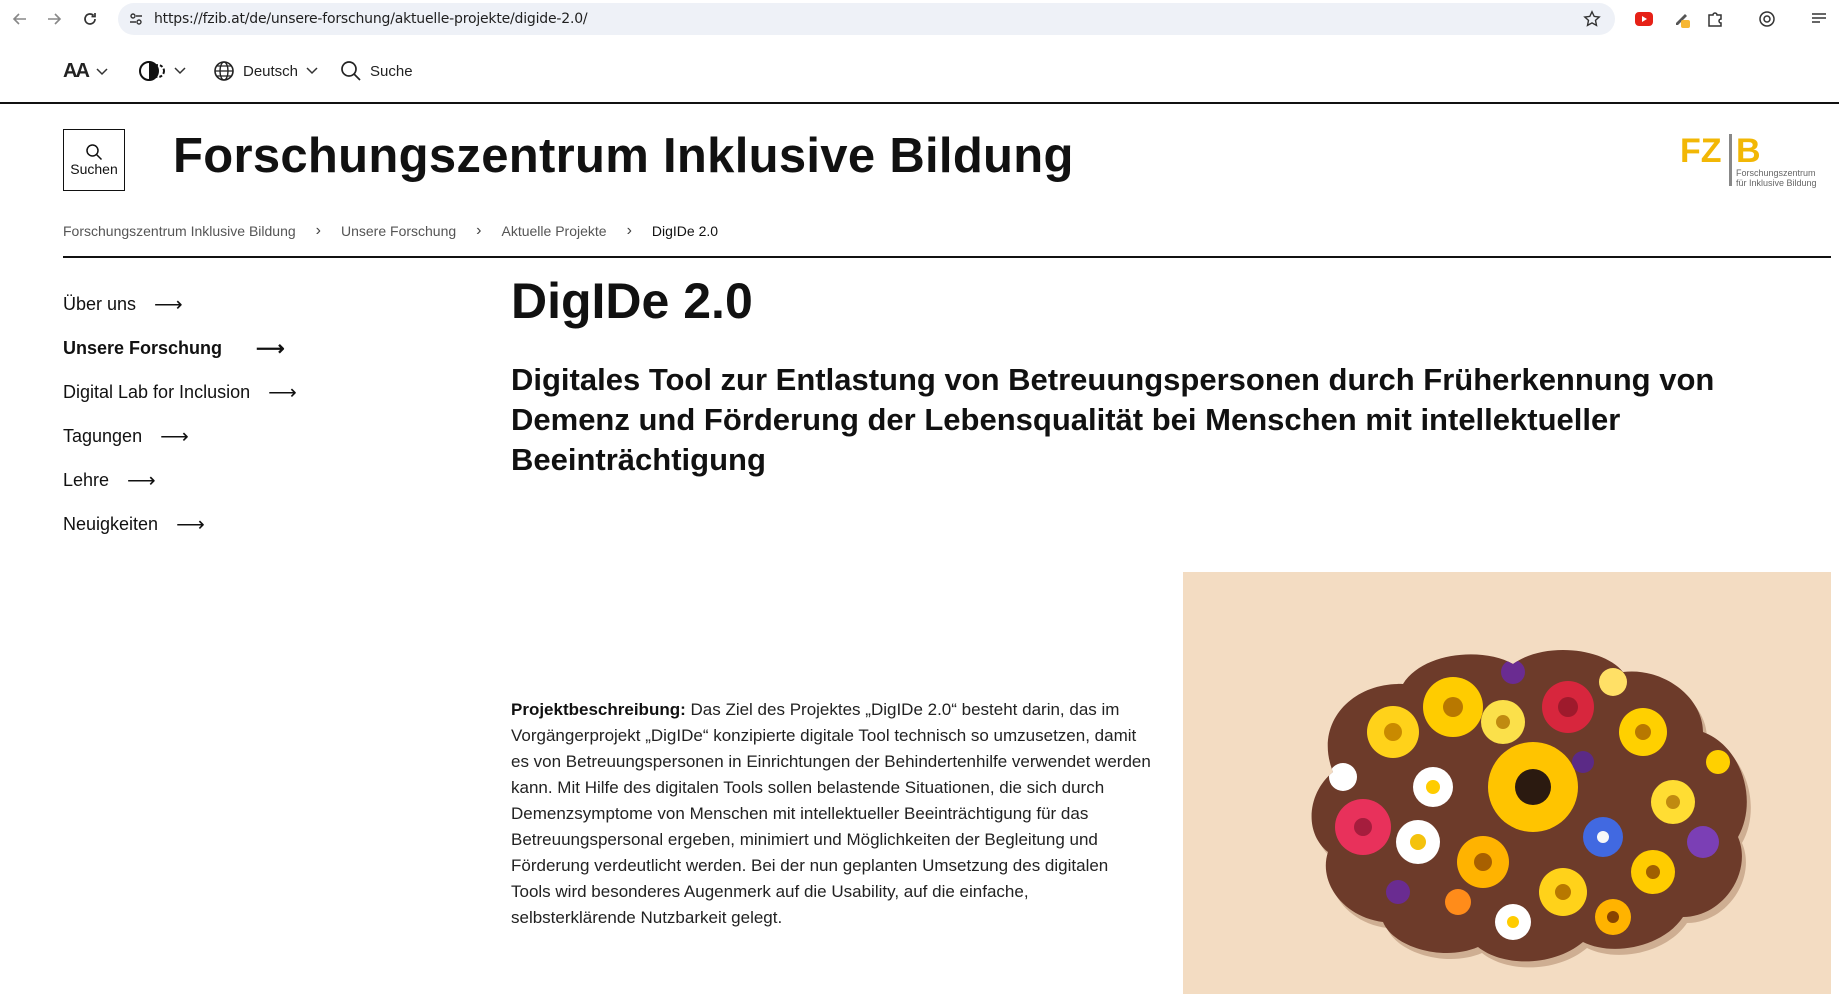 The image size is (1839, 994). What do you see at coordinates (632, 301) in the screenshot?
I see `page-title: DigIDe 2.0` at bounding box center [632, 301].